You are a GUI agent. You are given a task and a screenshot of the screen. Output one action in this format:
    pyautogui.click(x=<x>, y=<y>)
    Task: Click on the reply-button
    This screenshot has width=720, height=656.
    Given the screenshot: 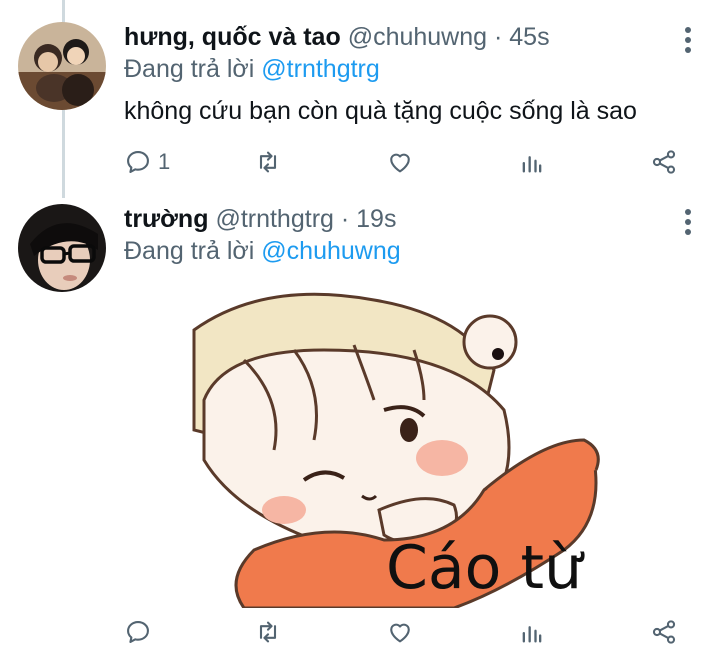 What is the action you would take?
    pyautogui.click(x=138, y=632)
    